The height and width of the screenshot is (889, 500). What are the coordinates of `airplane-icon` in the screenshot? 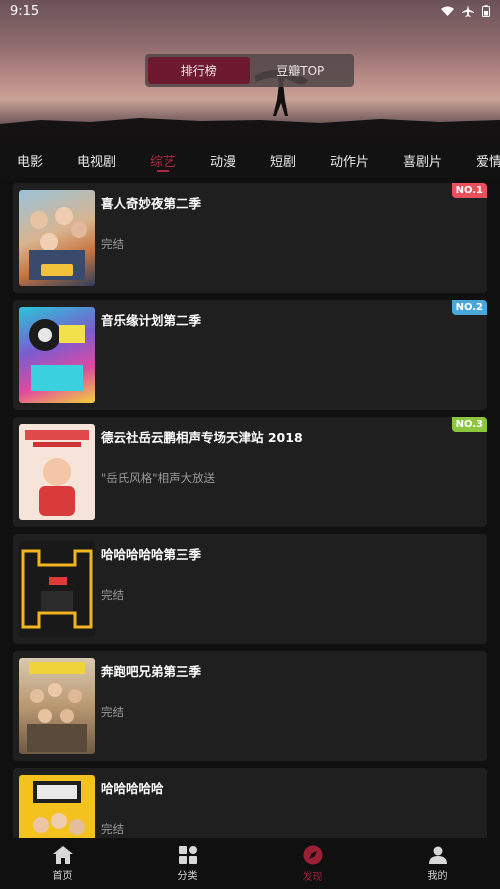 It's located at (468, 11).